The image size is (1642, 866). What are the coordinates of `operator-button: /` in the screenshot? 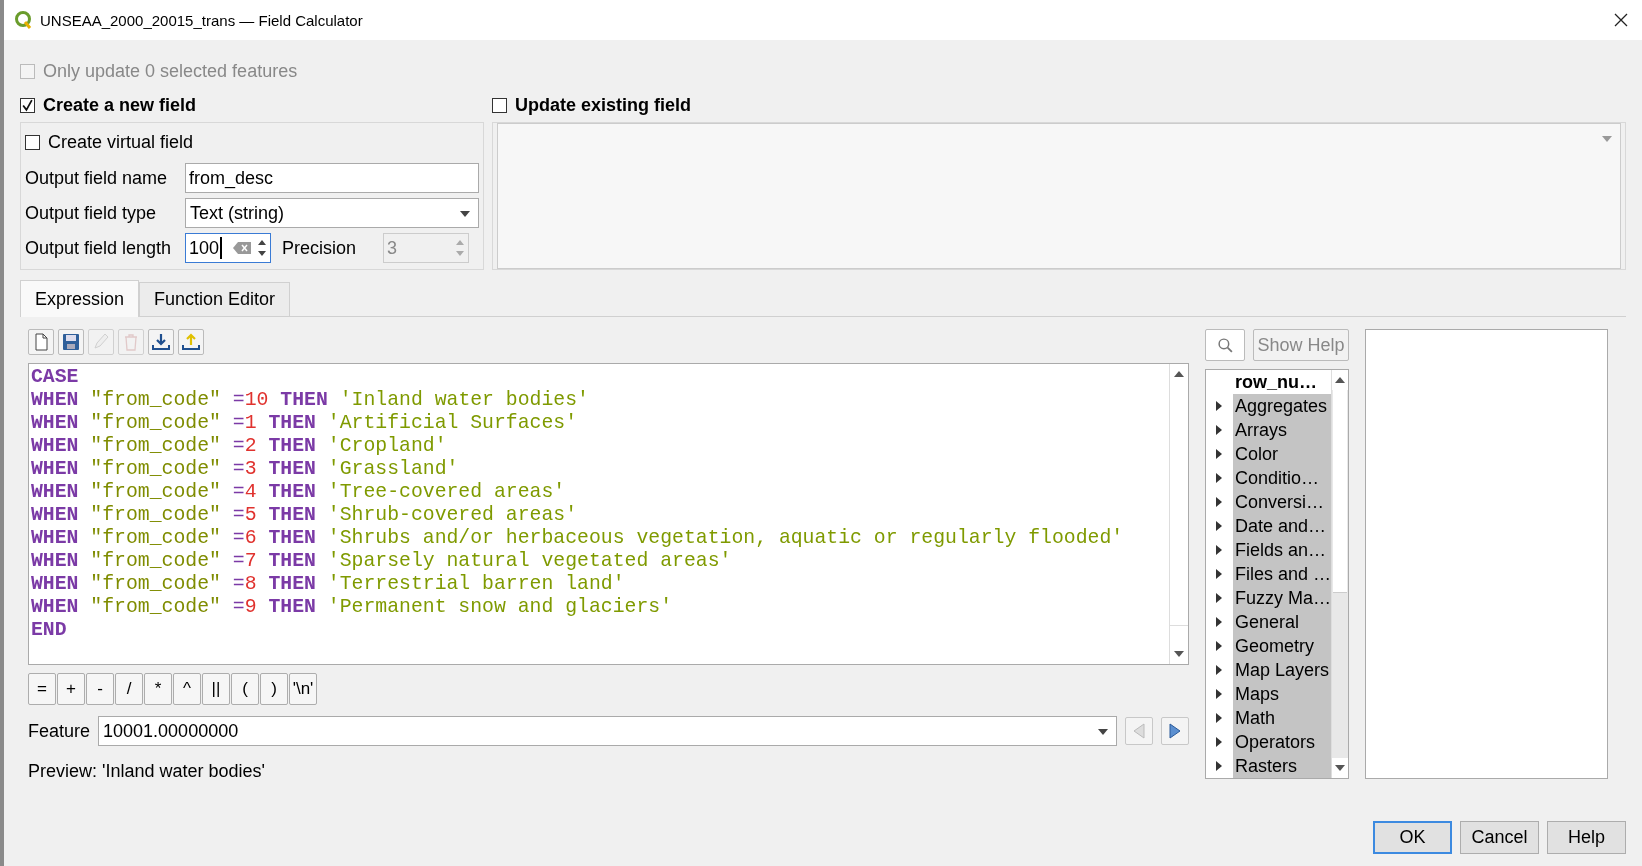 It's located at (129, 689).